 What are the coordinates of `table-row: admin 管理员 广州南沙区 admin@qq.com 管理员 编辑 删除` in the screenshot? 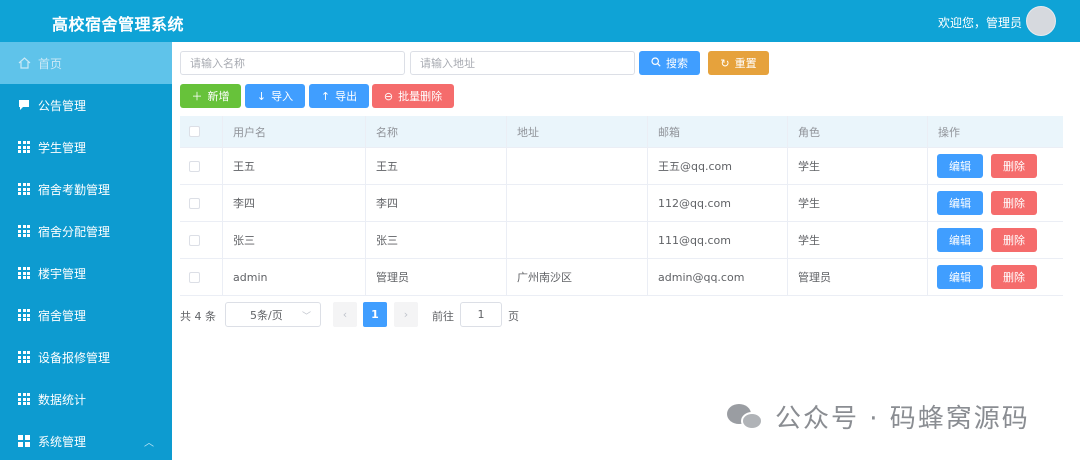 It's located at (621, 277).